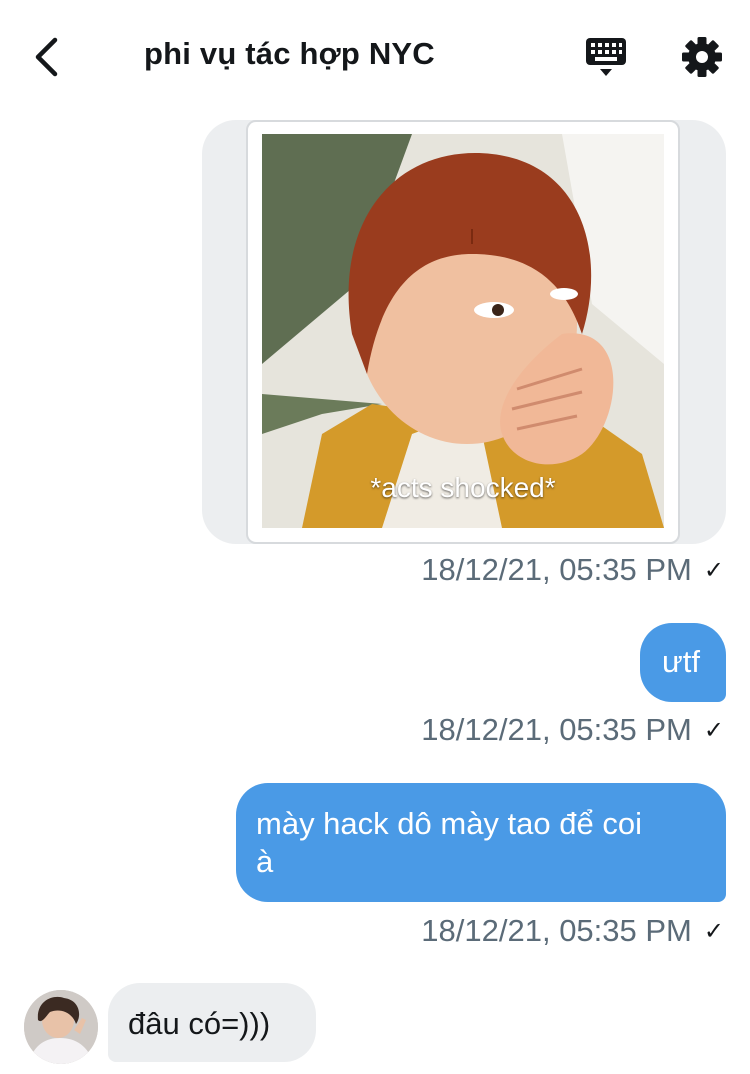 This screenshot has height=1074, width=750. I want to click on conversation-title: phi vụ tác hợp NYC, so click(289, 53).